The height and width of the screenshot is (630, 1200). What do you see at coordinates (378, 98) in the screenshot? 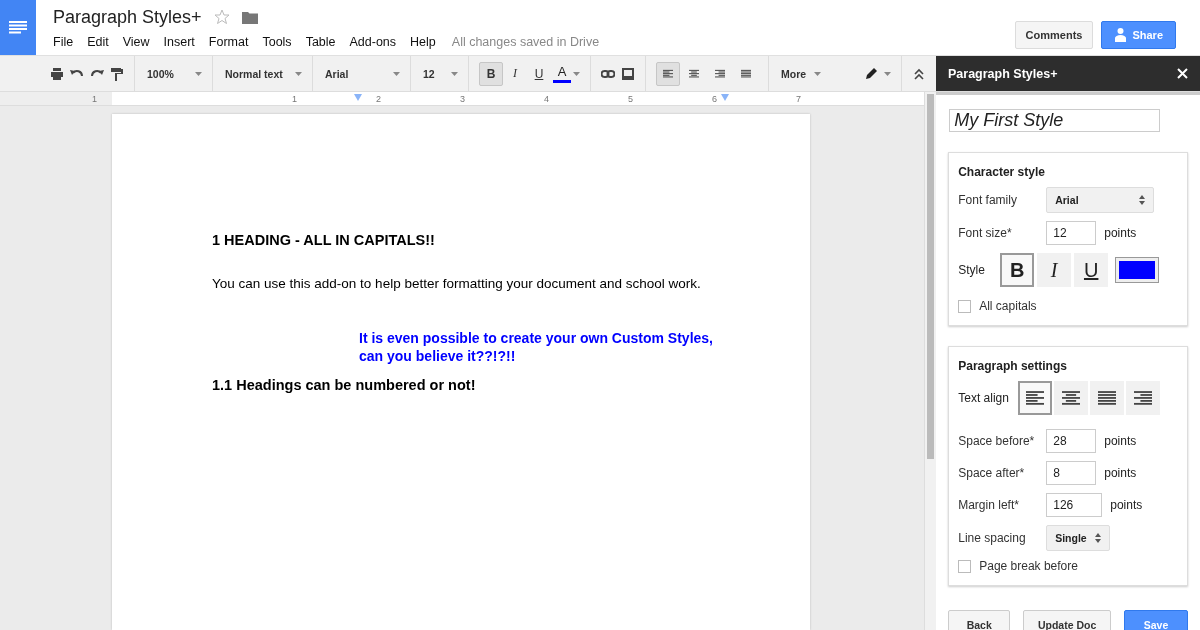
I see `ruler-label: 2` at bounding box center [378, 98].